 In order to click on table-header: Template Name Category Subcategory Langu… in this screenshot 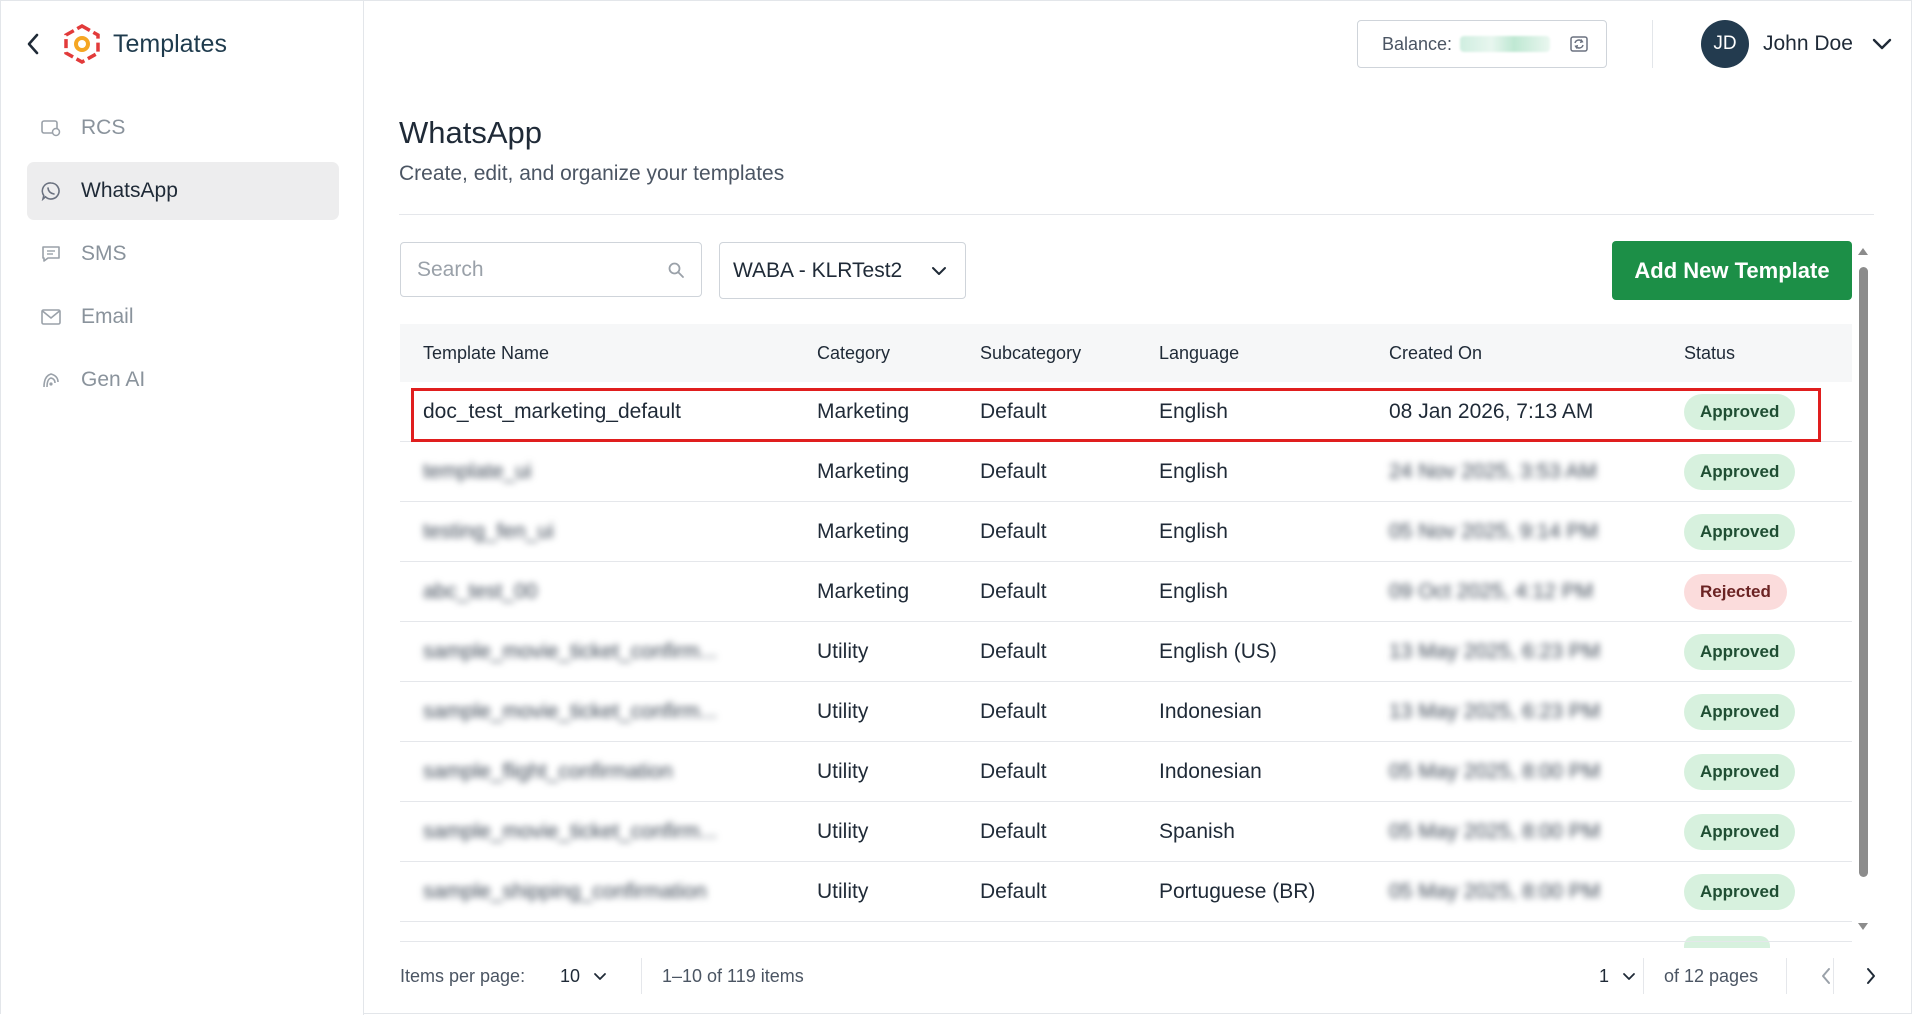, I will do `click(1126, 353)`.